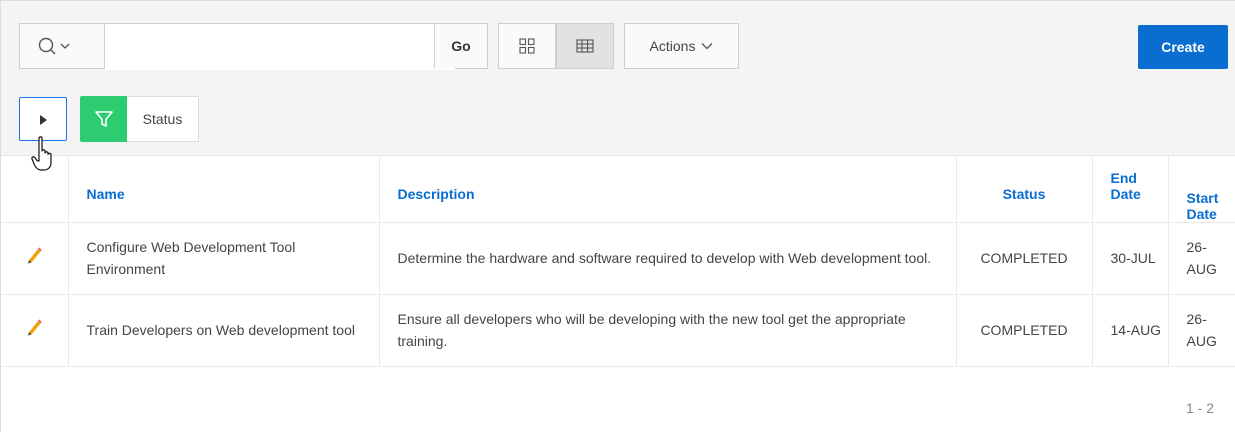 The image size is (1235, 433). I want to click on cell-end-date: 14-AUG, so click(1130, 330).